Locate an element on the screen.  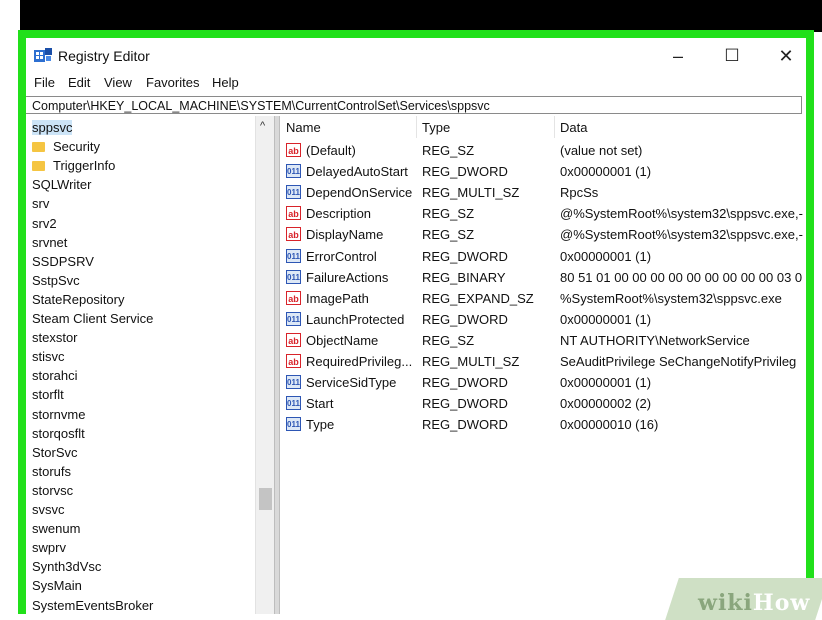
tree-item: Security is located at coordinates (66, 146).